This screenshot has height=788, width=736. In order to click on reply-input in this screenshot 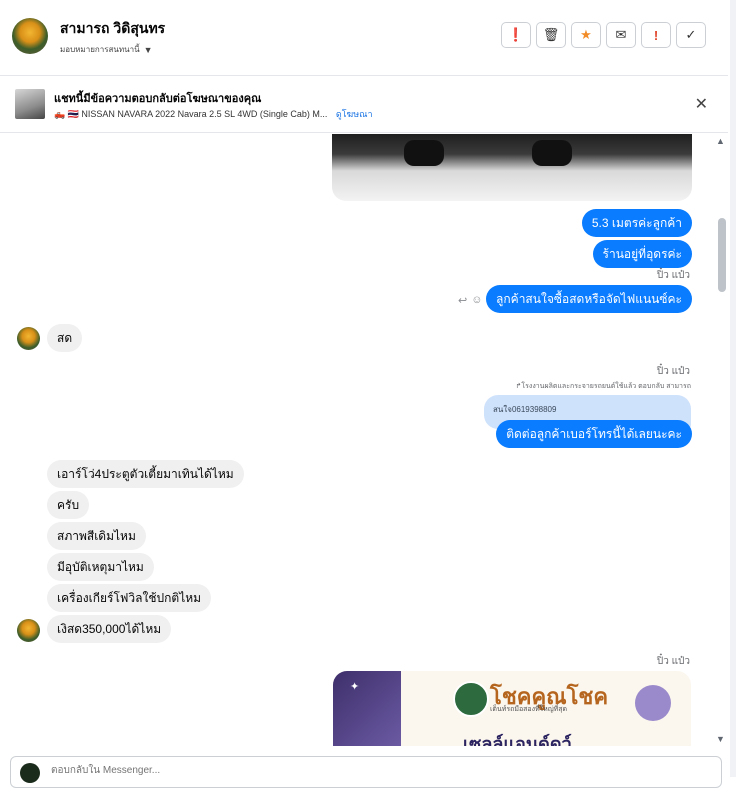, I will do `click(351, 770)`.